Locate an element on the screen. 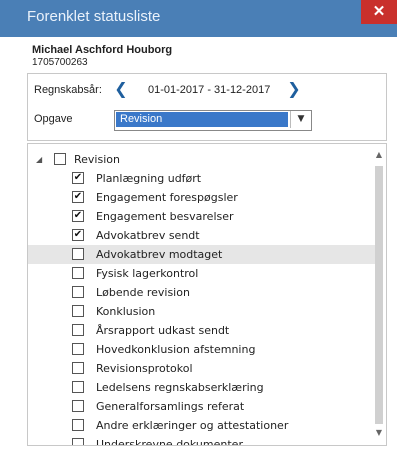  tree-item: Fysisk lagerkontrol is located at coordinates (203, 273).